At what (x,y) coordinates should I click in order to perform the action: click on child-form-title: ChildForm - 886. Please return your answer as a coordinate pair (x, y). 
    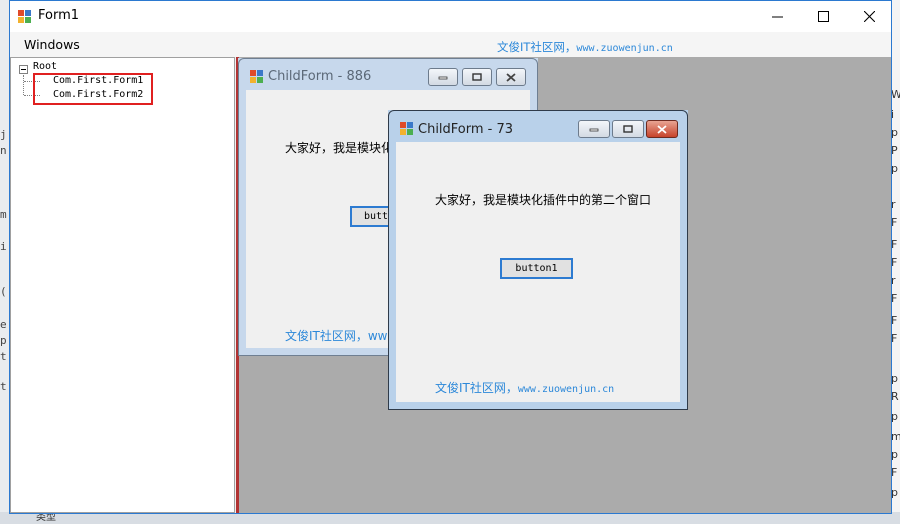
    Looking at the image, I should click on (320, 76).